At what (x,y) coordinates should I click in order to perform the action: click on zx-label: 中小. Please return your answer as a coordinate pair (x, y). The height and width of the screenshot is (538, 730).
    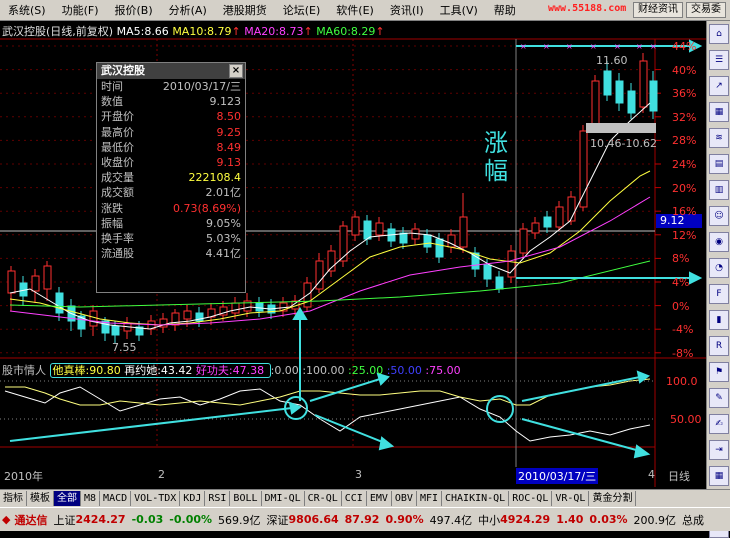
    Looking at the image, I should click on (489, 520).